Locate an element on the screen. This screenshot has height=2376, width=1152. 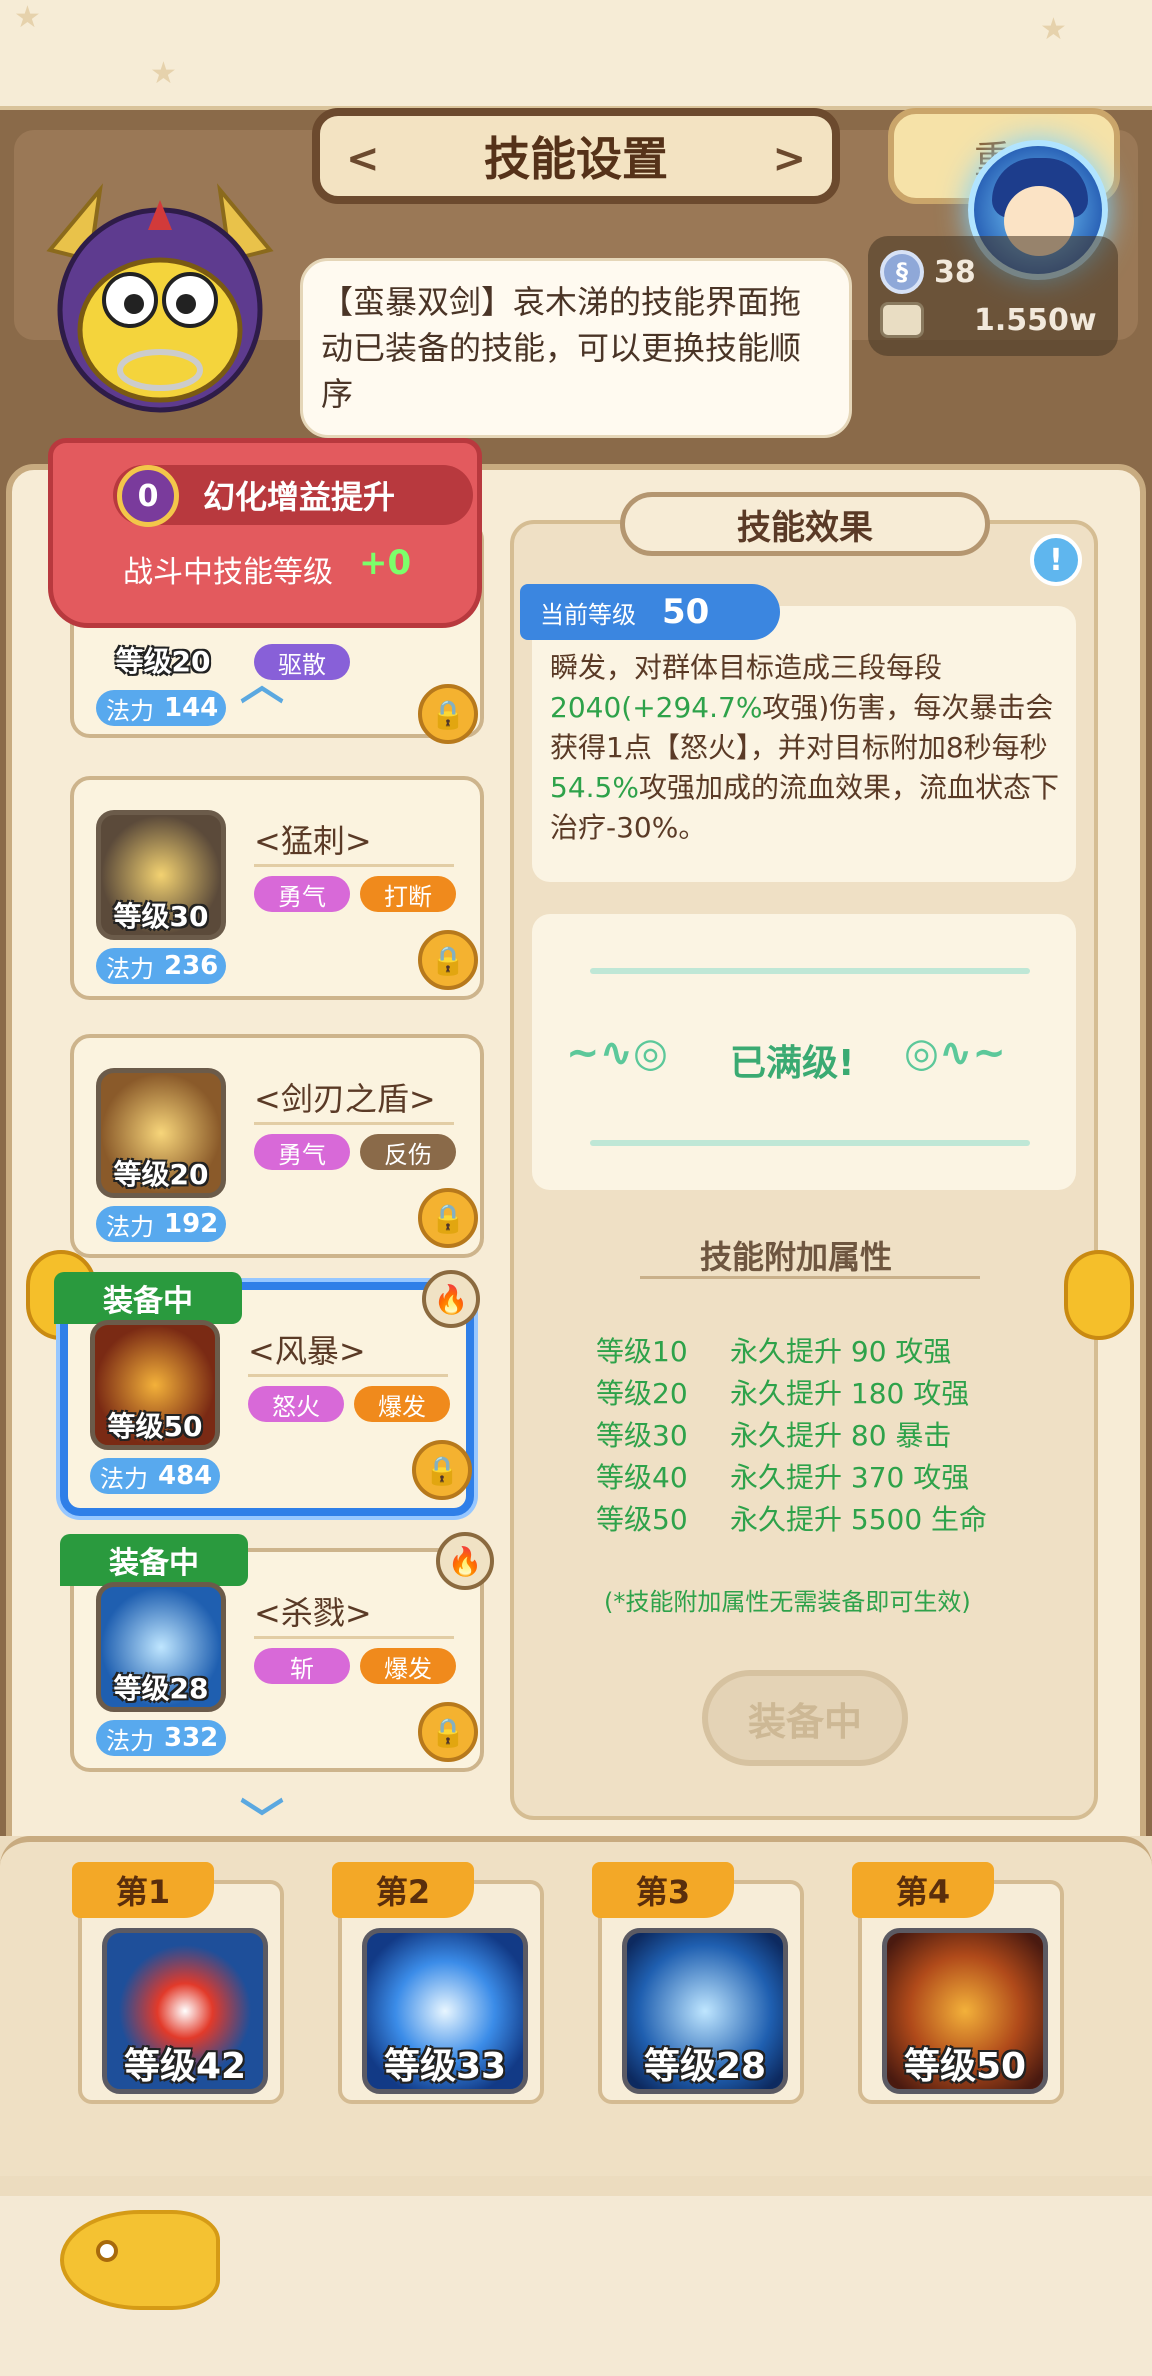
mana-value: 484 is located at coordinates (185, 1476).